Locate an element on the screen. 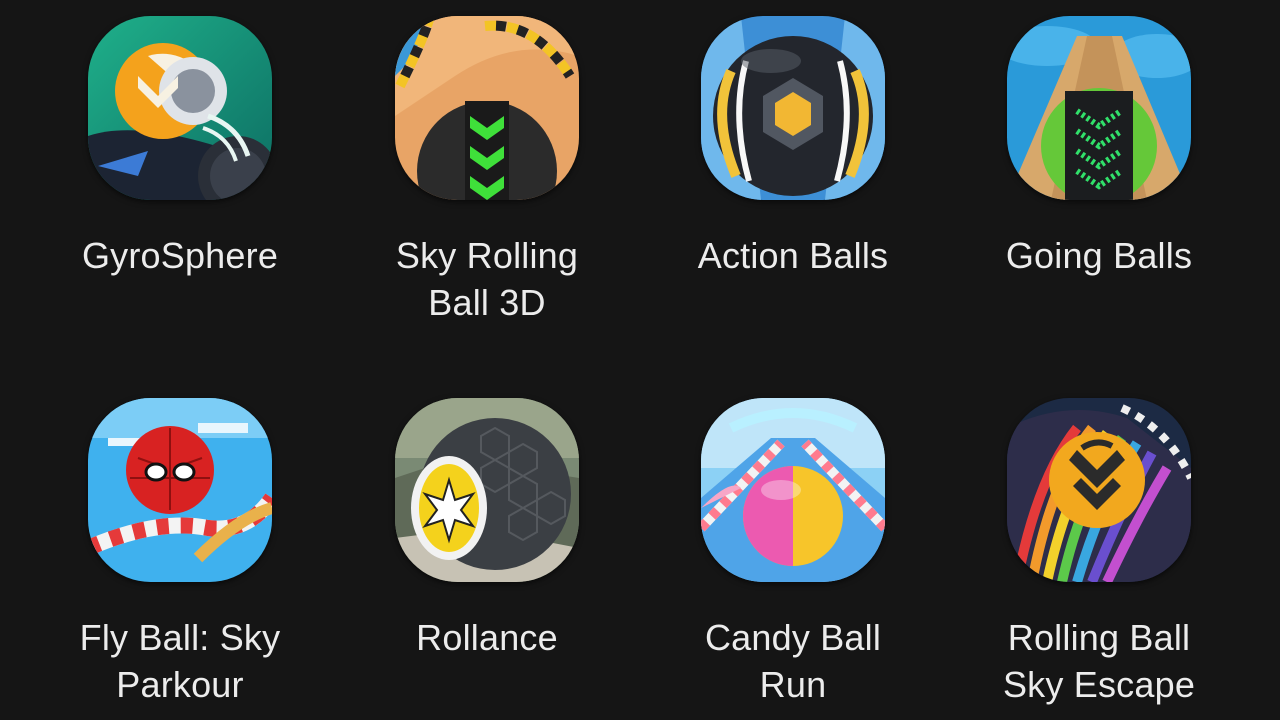 This screenshot has width=1280, height=720. app-label: GyroSphere is located at coordinates (180, 255).